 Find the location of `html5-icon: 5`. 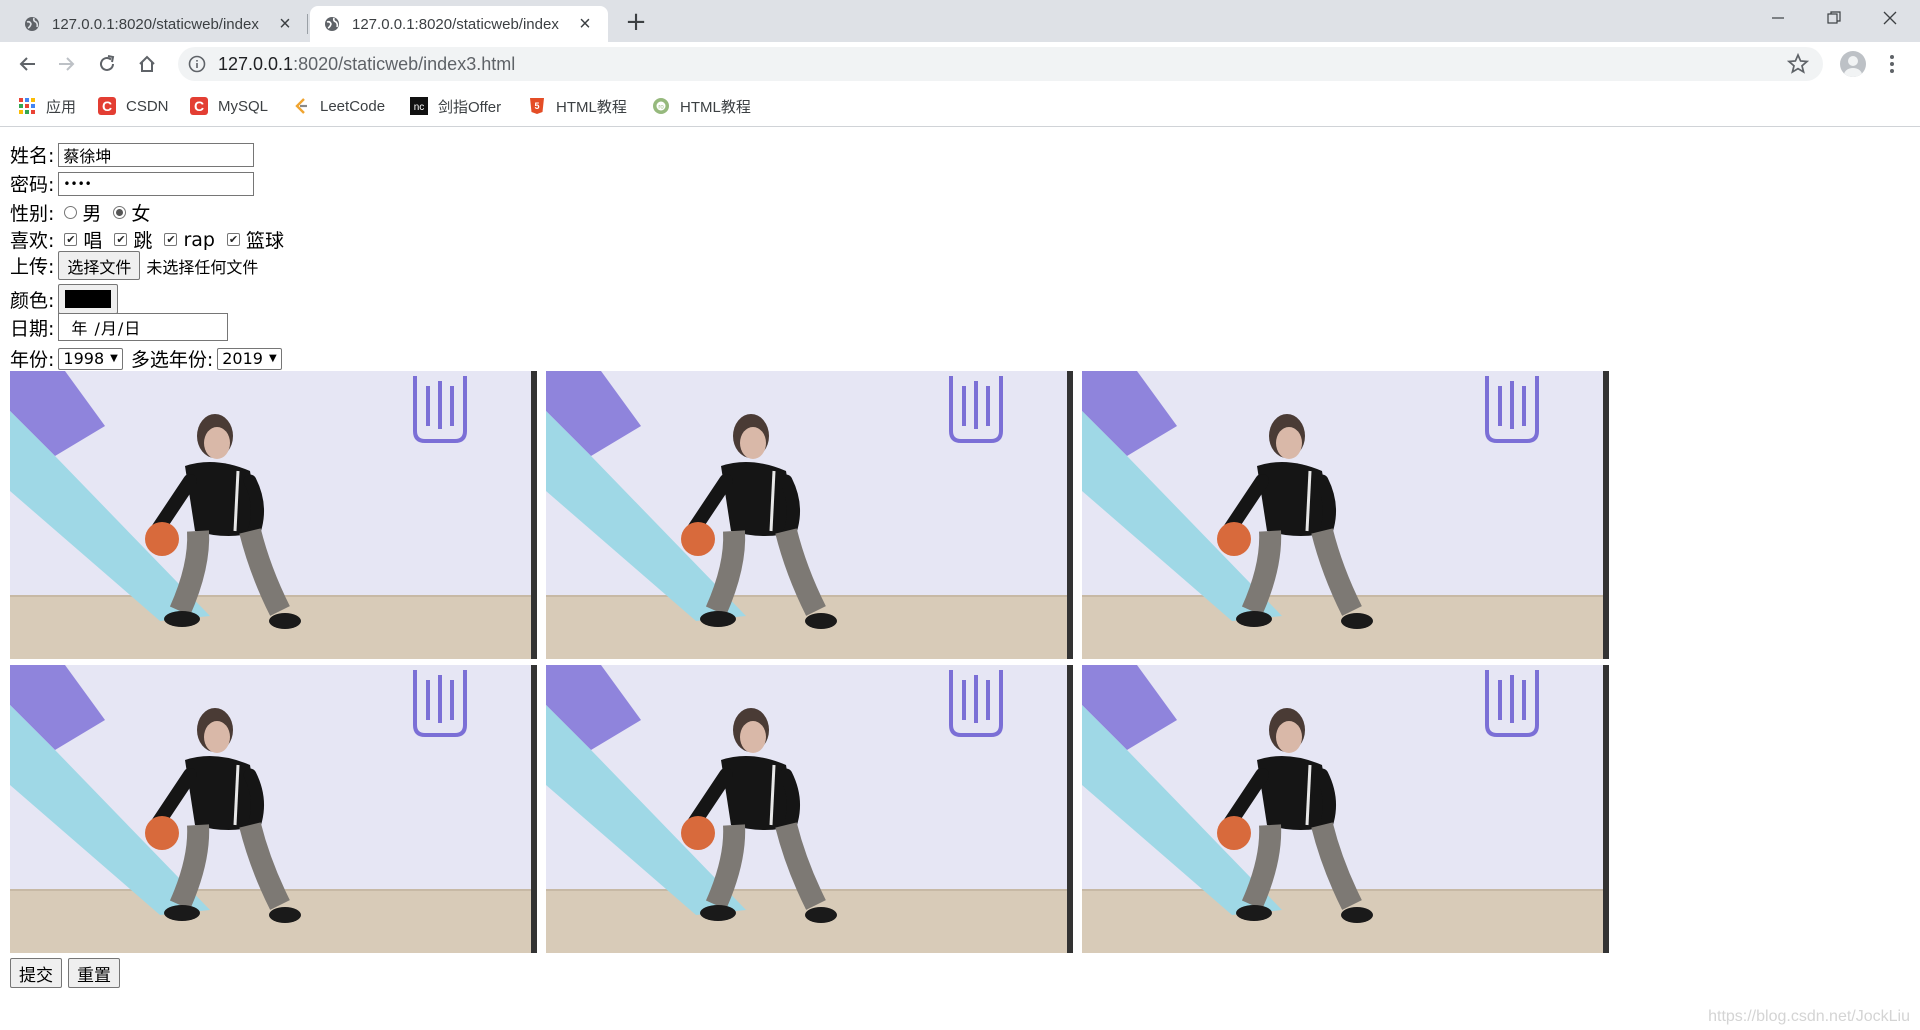

html5-icon: 5 is located at coordinates (537, 106).